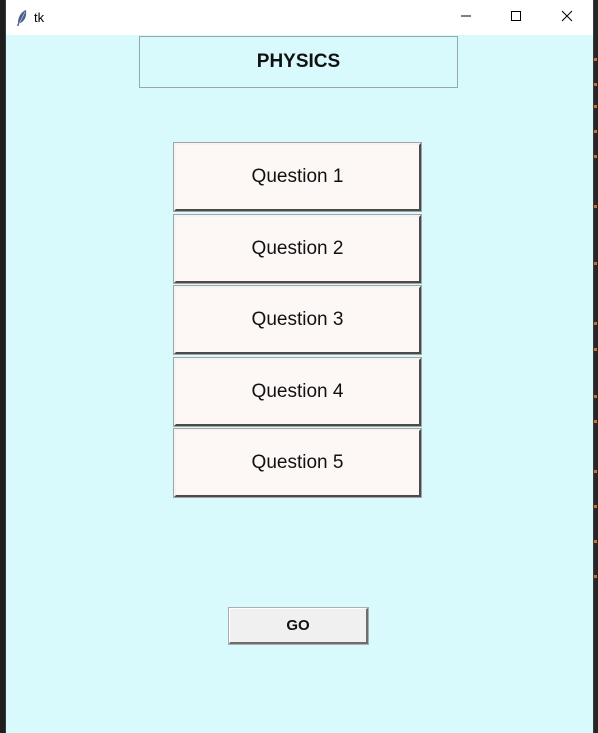 This screenshot has width=598, height=733. I want to click on close-icon, so click(567, 18).